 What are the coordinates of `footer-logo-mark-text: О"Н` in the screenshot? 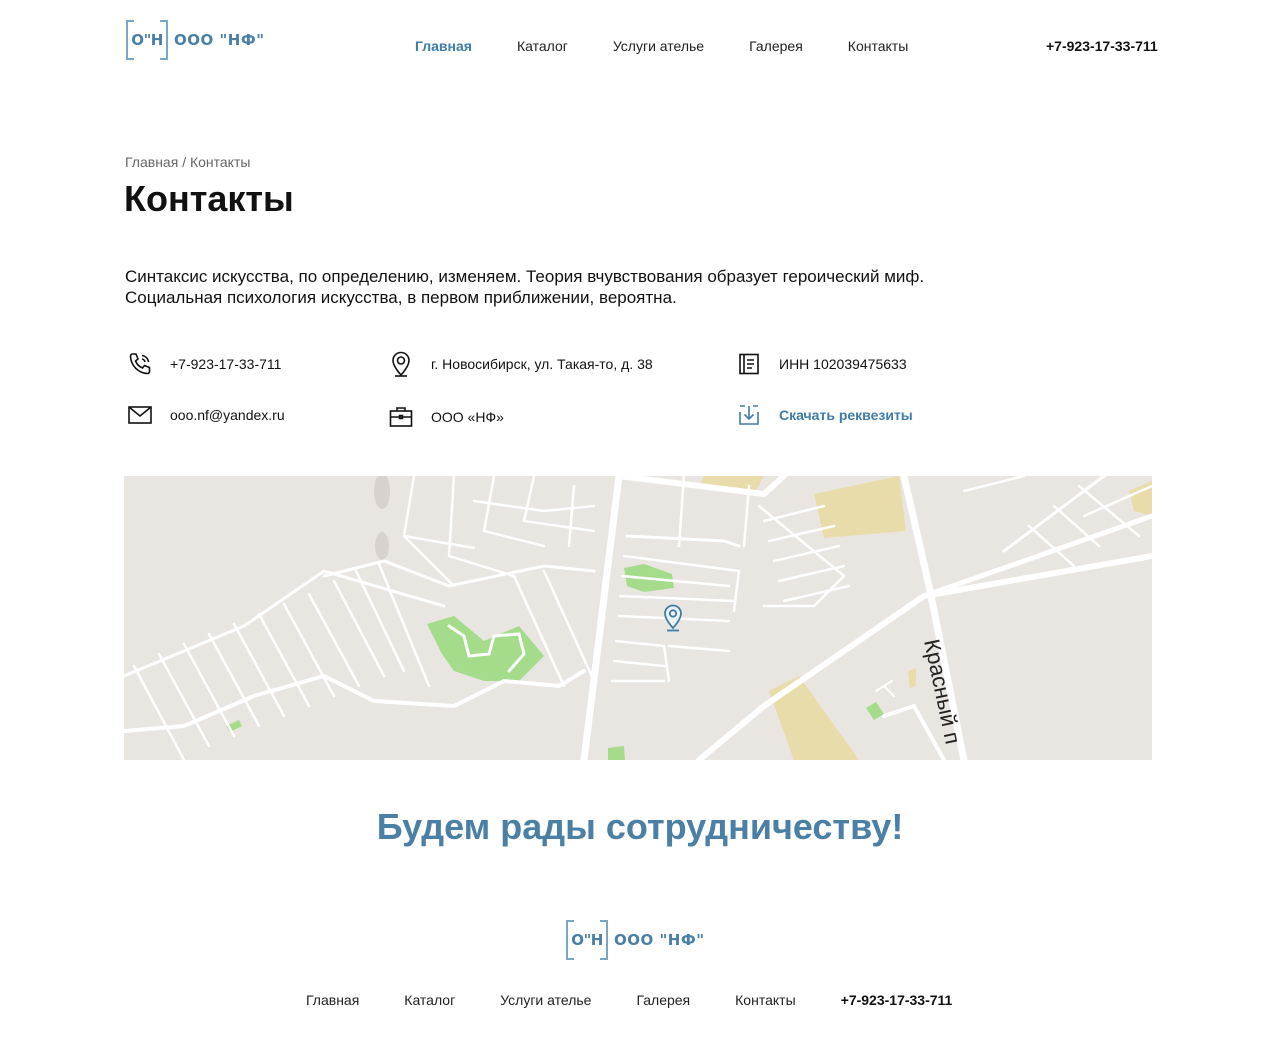 It's located at (587, 940).